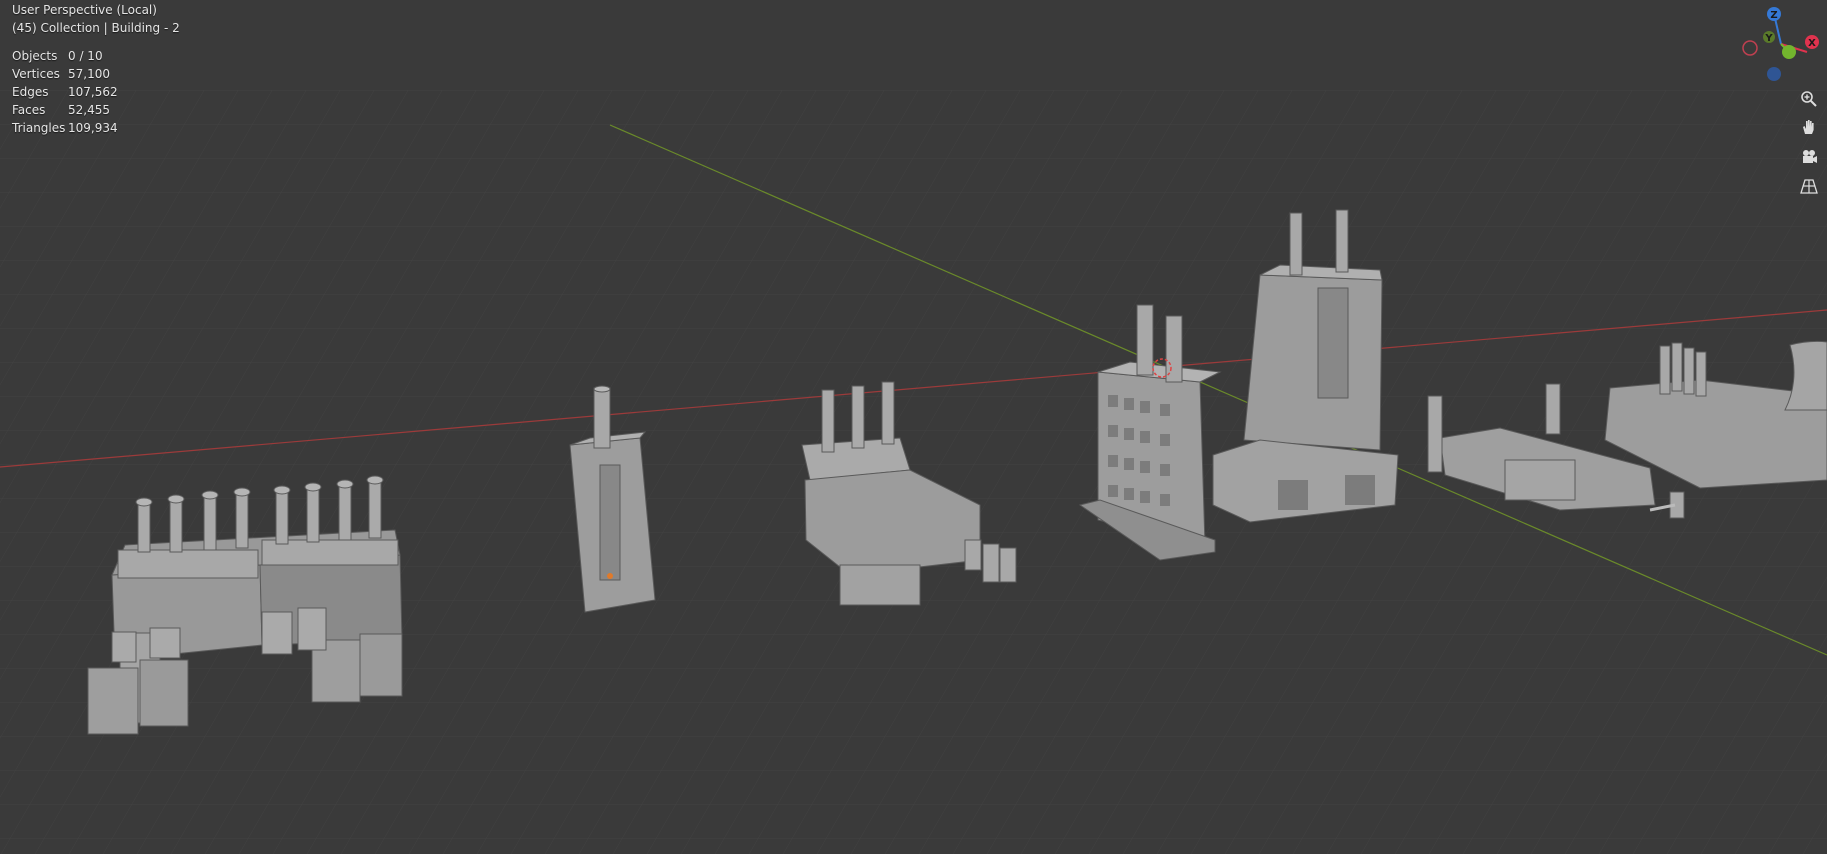 Image resolution: width=1827 pixels, height=854 pixels. I want to click on stat-value: 0 / 10, so click(85, 56).